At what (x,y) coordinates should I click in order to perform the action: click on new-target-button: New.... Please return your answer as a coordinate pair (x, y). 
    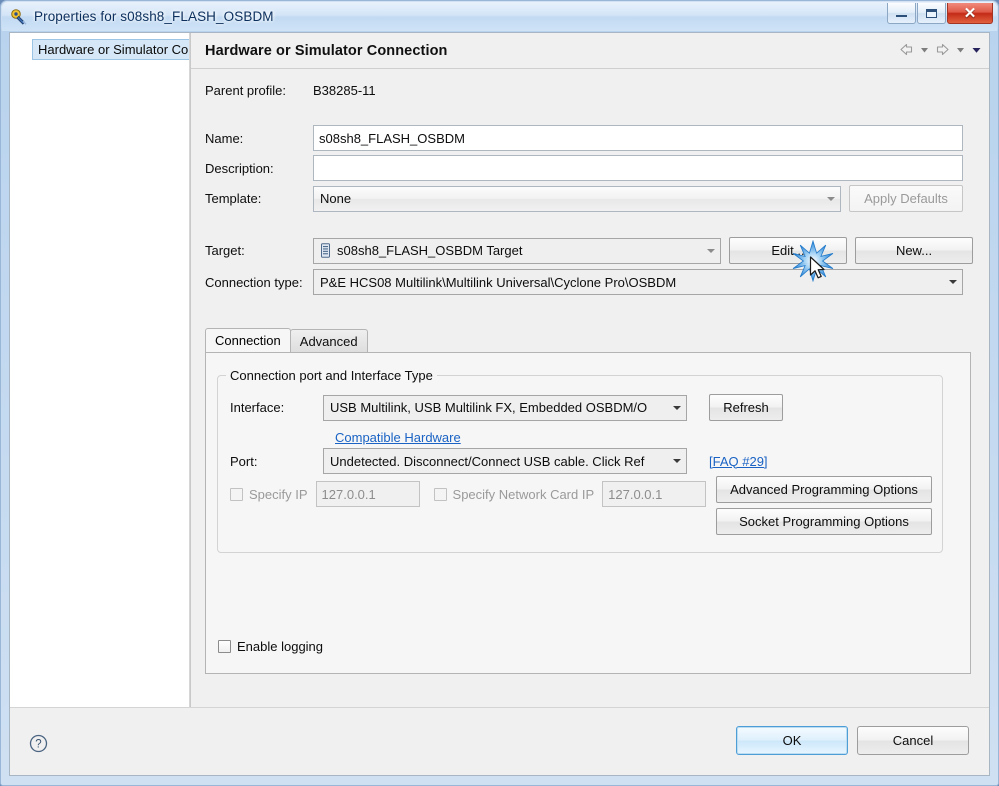
    Looking at the image, I should click on (914, 250).